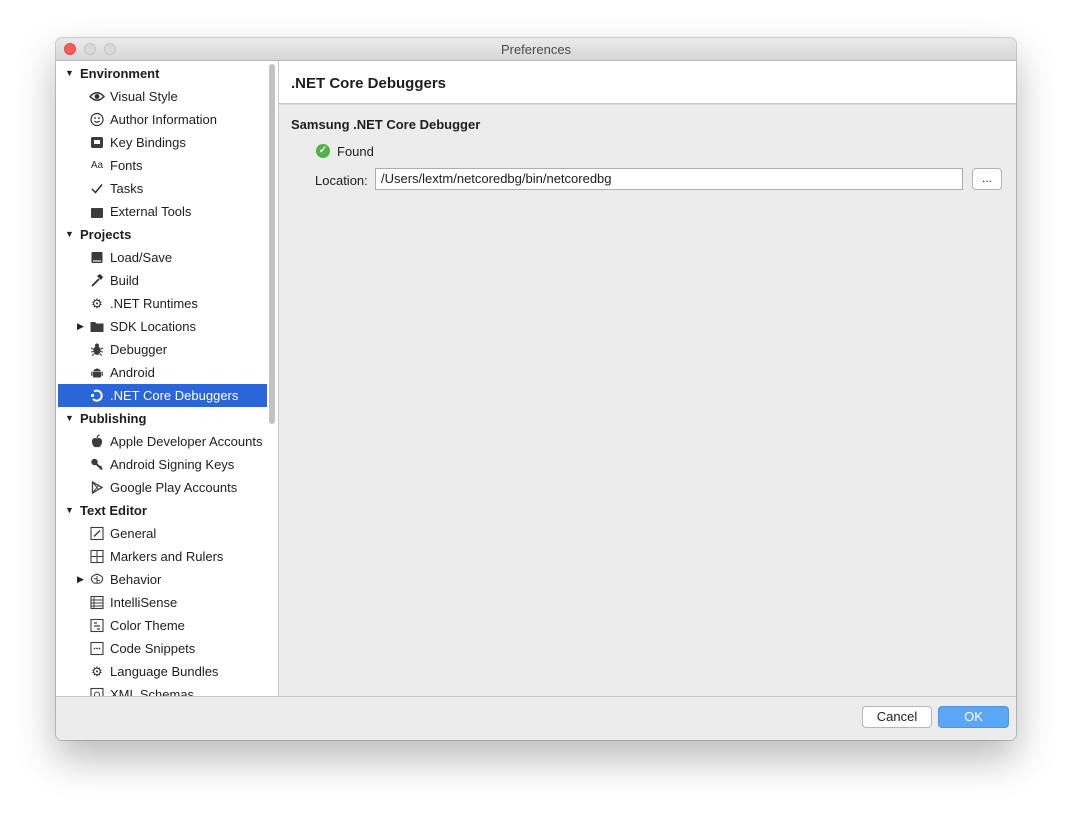 The height and width of the screenshot is (814, 1072). Describe the element at coordinates (355, 151) in the screenshot. I see `status-text: Found` at that location.